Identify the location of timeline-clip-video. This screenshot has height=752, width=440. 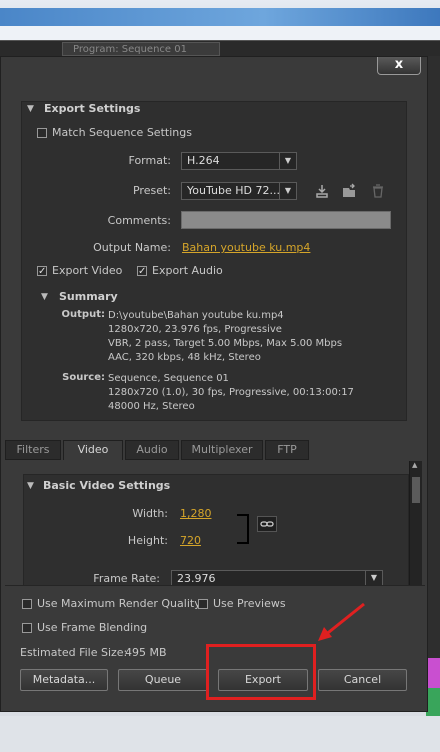
(433, 673).